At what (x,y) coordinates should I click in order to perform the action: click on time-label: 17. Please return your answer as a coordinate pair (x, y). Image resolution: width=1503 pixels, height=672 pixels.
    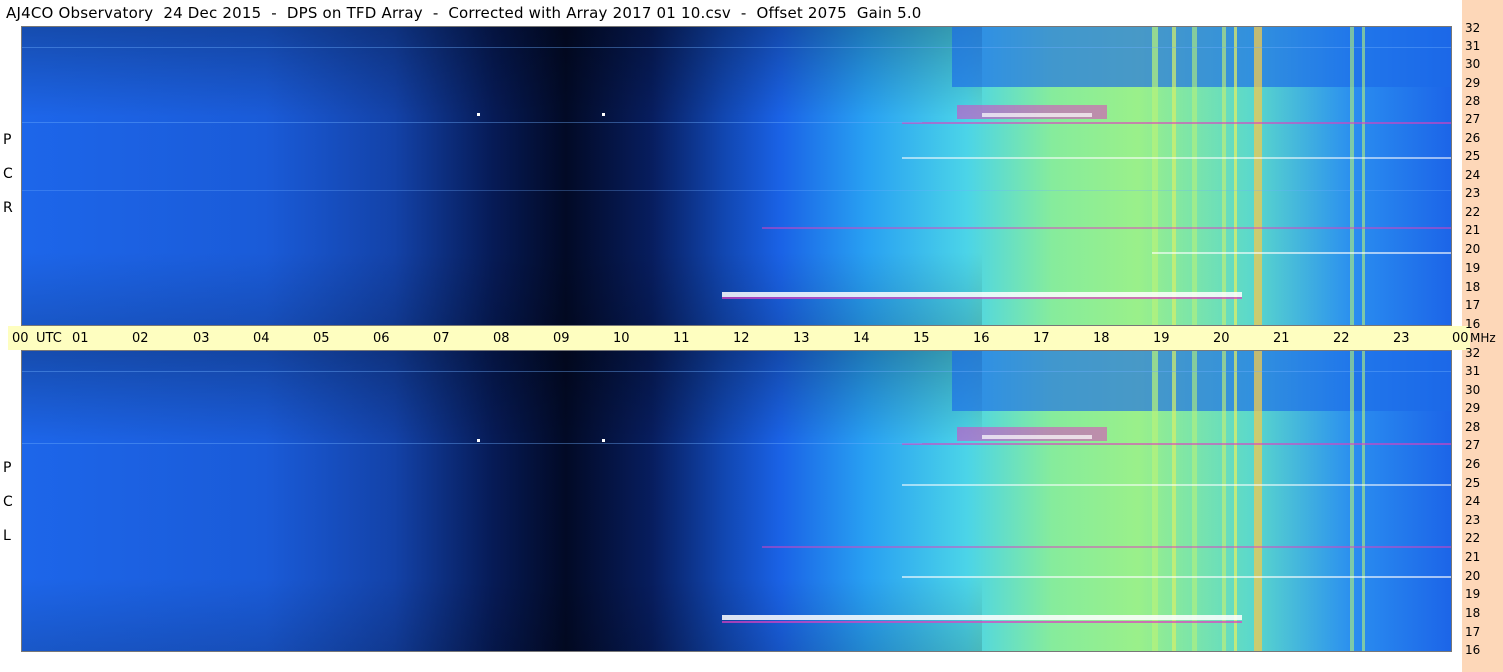
    Looking at the image, I should click on (1041, 338).